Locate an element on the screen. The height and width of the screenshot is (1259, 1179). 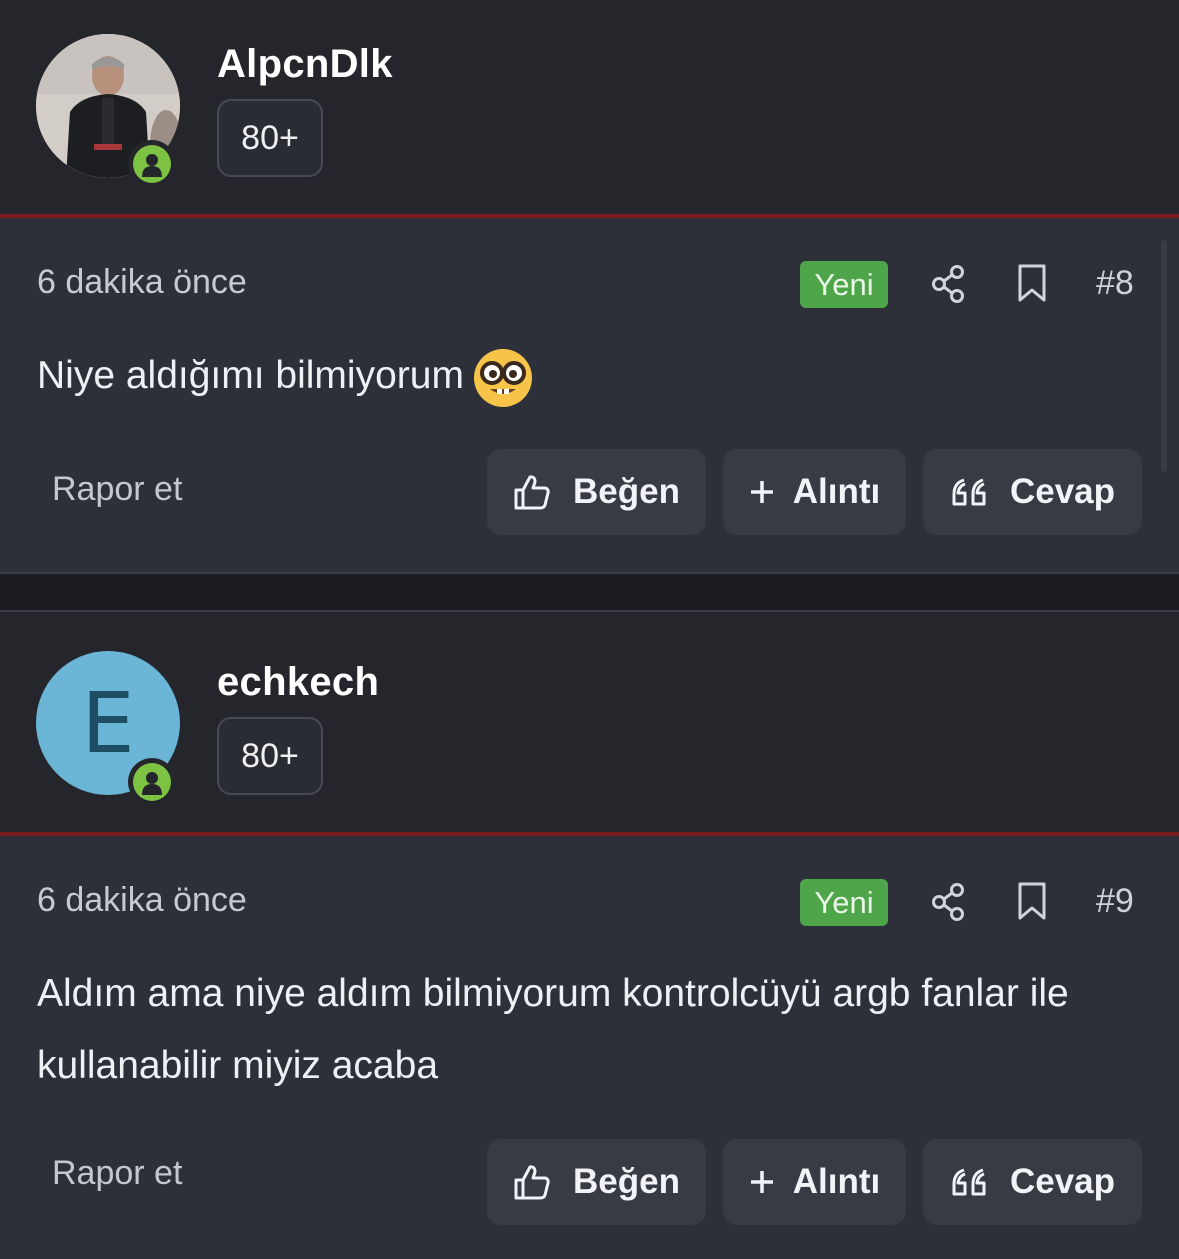
message-text: Niye aldığımı bilmiyorum is located at coordinates (250, 375).